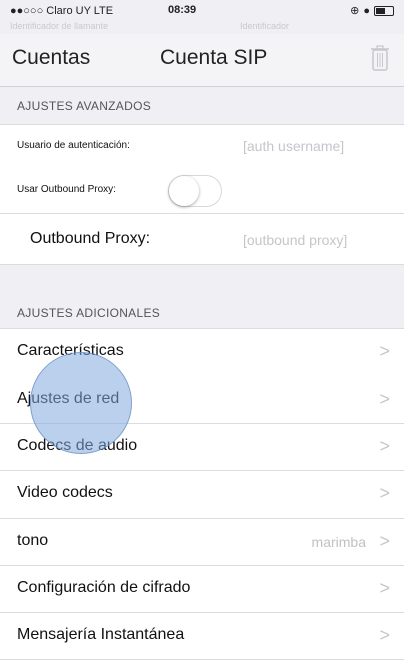 The height and width of the screenshot is (660, 404). What do you see at coordinates (355, 11) in the screenshot?
I see `location-icon: ⊕` at bounding box center [355, 11].